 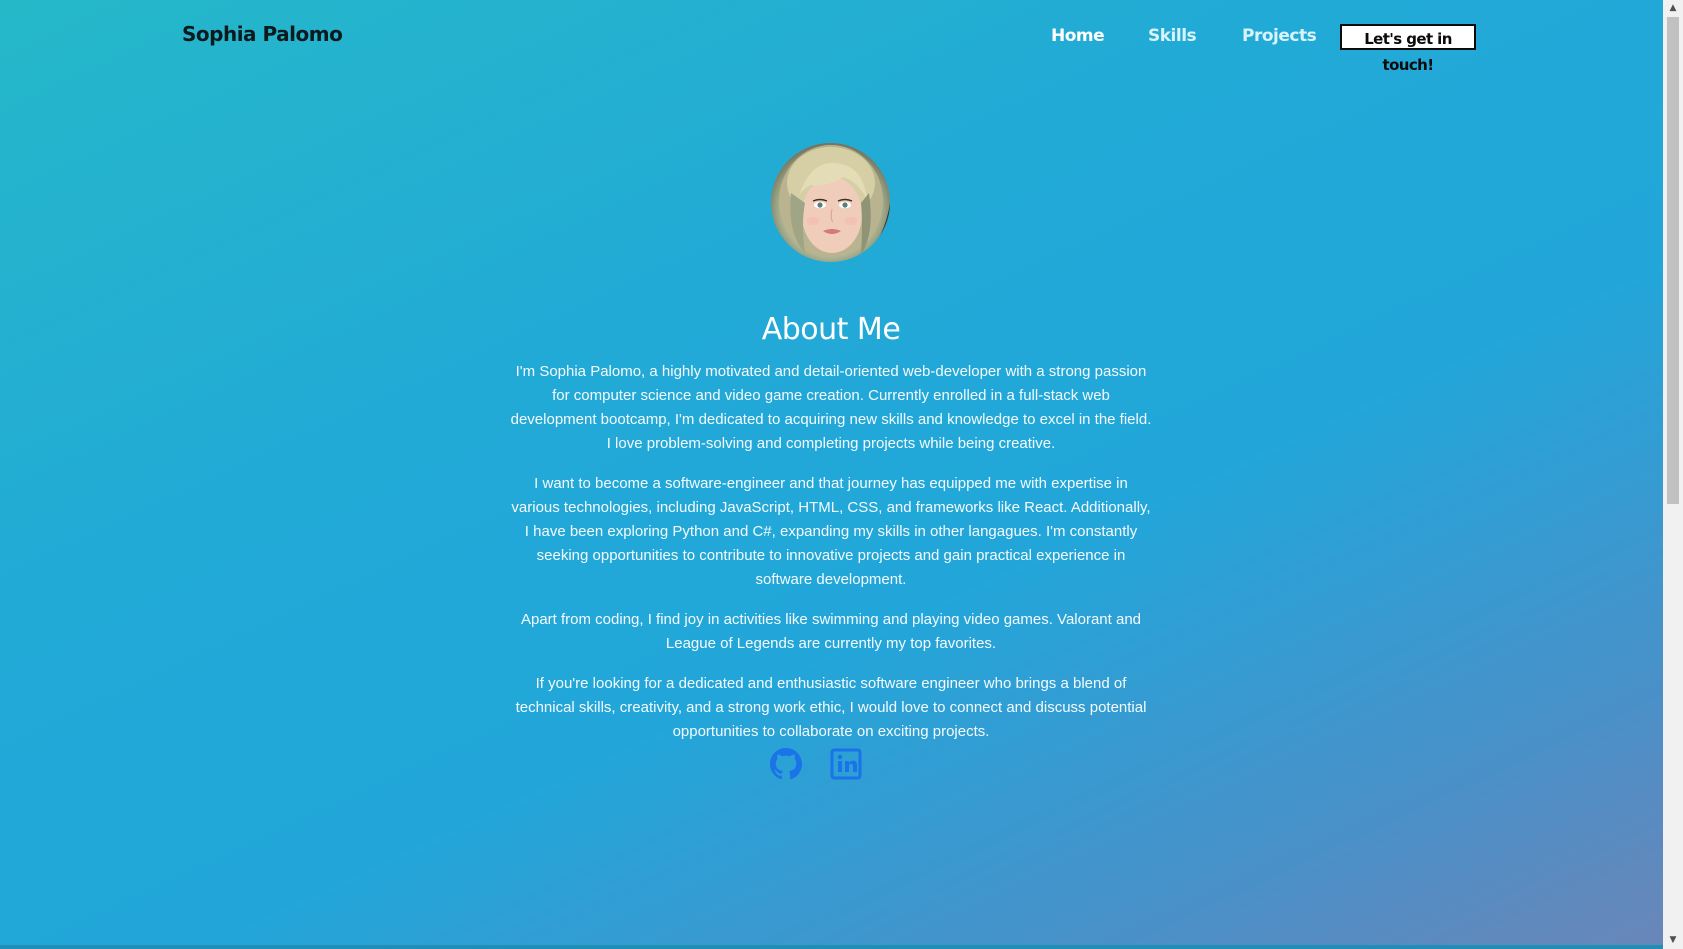 I want to click on avatar-illustration, so click(x=830, y=203).